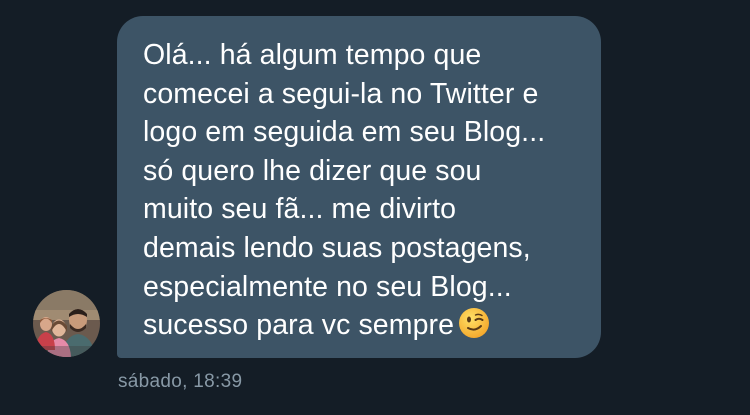 The image size is (750, 415). Describe the element at coordinates (474, 323) in the screenshot. I see `winking-face-emoji-icon` at that location.